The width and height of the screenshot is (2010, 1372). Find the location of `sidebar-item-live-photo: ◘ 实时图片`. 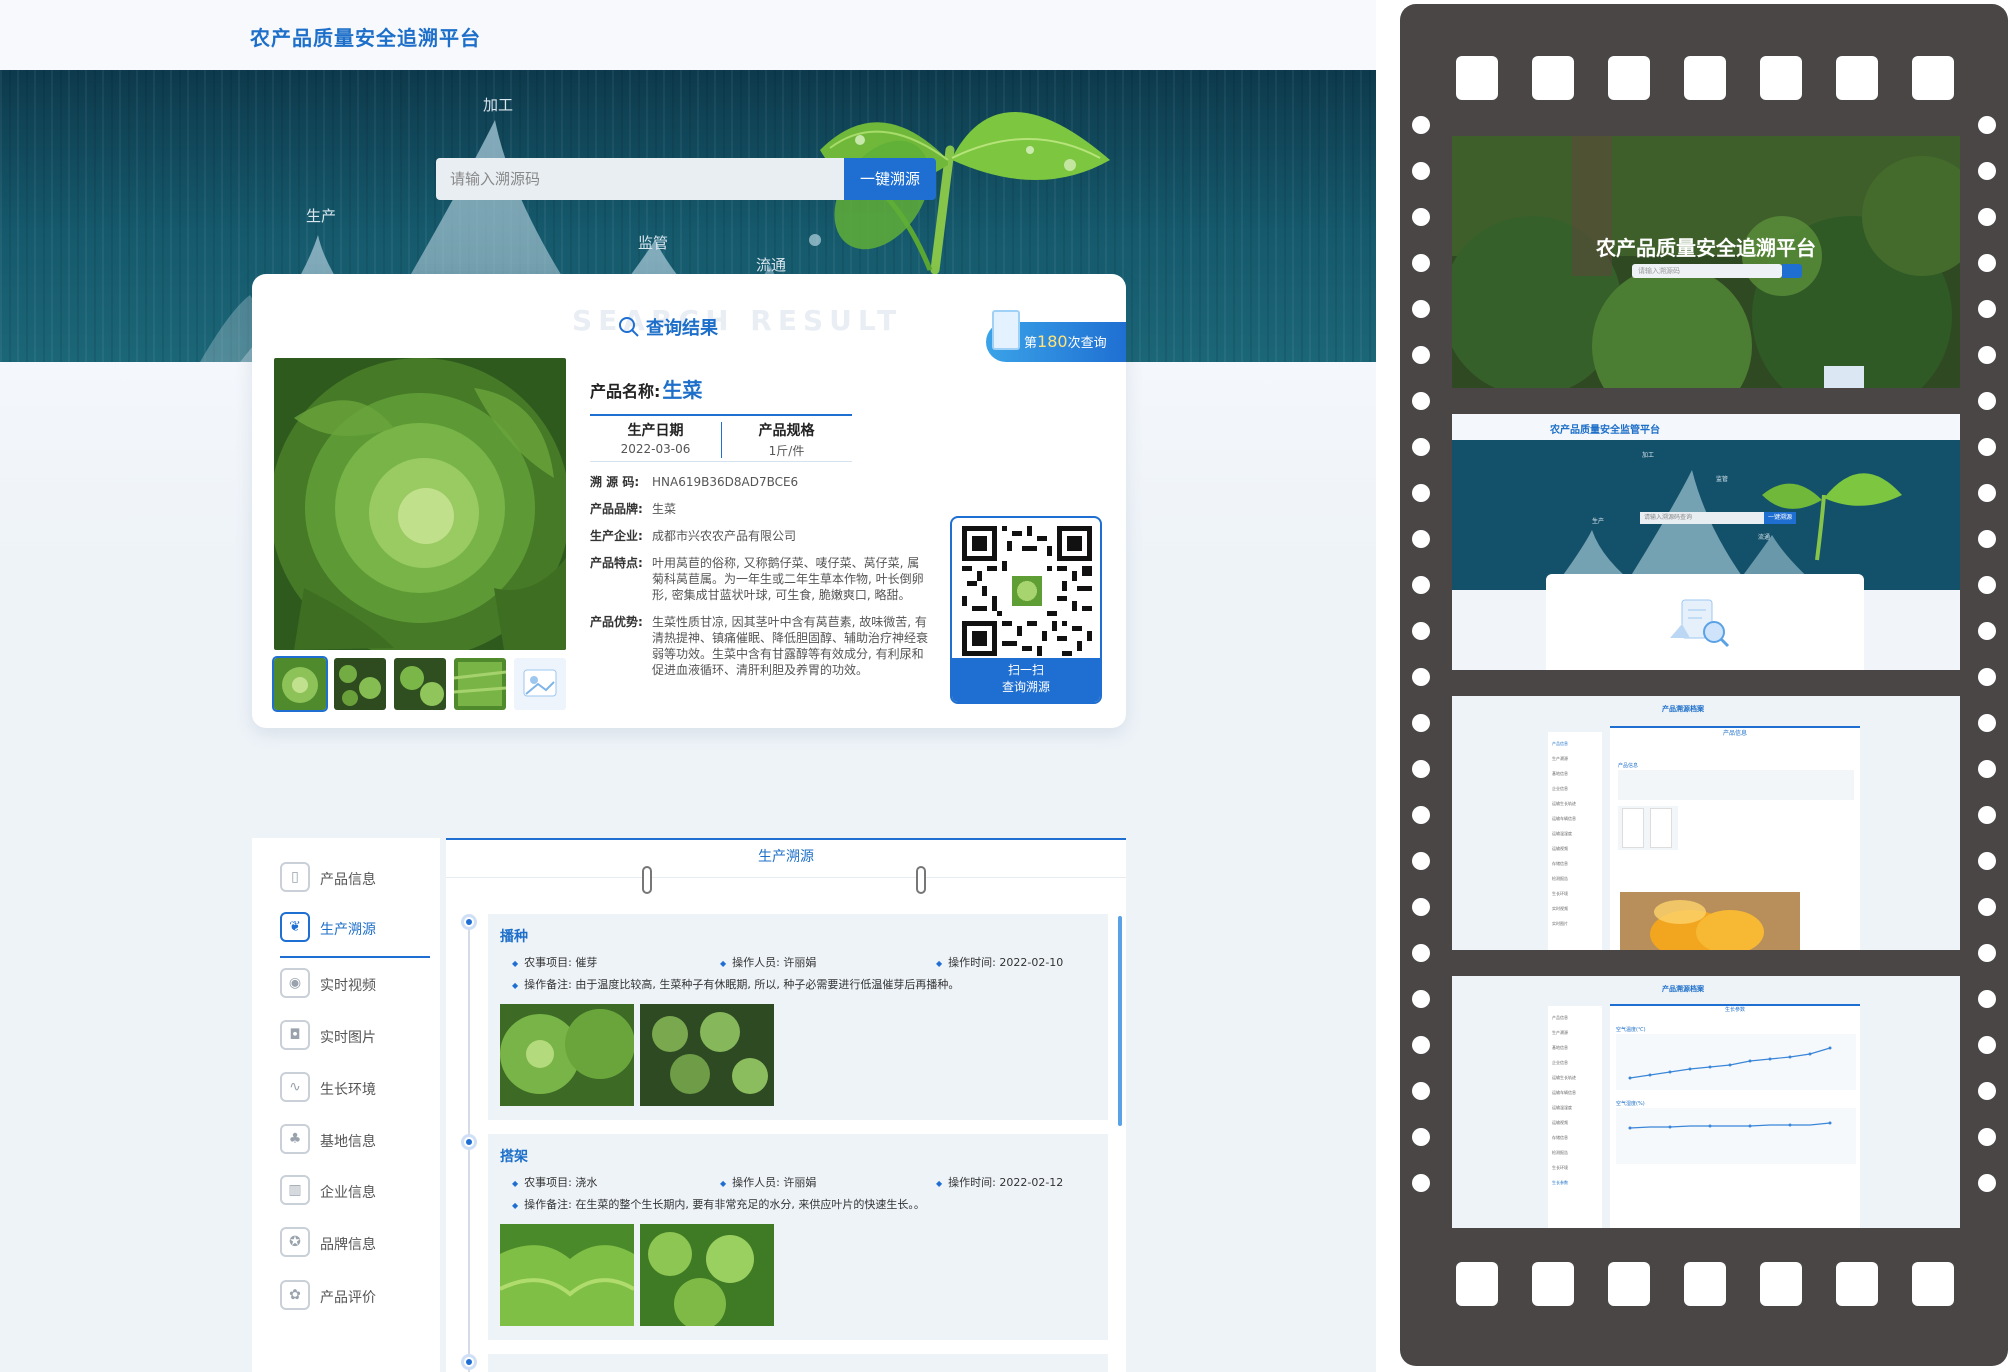

sidebar-item-live-photo: ◘ 实时图片 is located at coordinates (355, 1036).